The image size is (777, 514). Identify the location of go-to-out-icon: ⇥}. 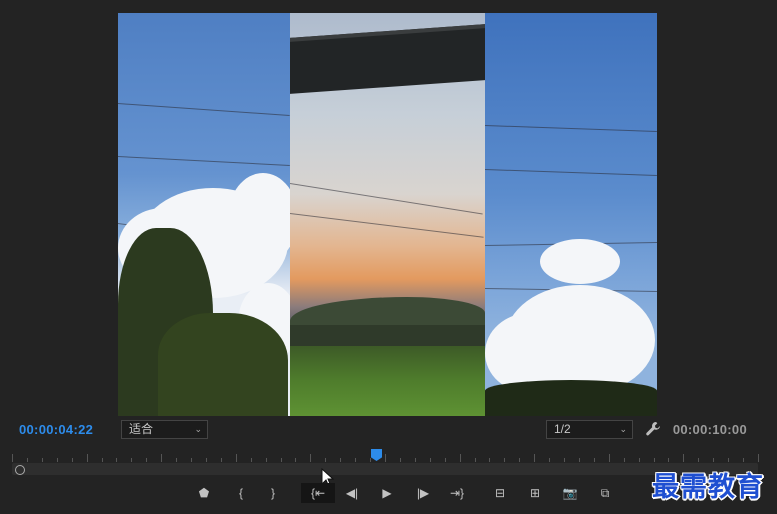
(457, 493).